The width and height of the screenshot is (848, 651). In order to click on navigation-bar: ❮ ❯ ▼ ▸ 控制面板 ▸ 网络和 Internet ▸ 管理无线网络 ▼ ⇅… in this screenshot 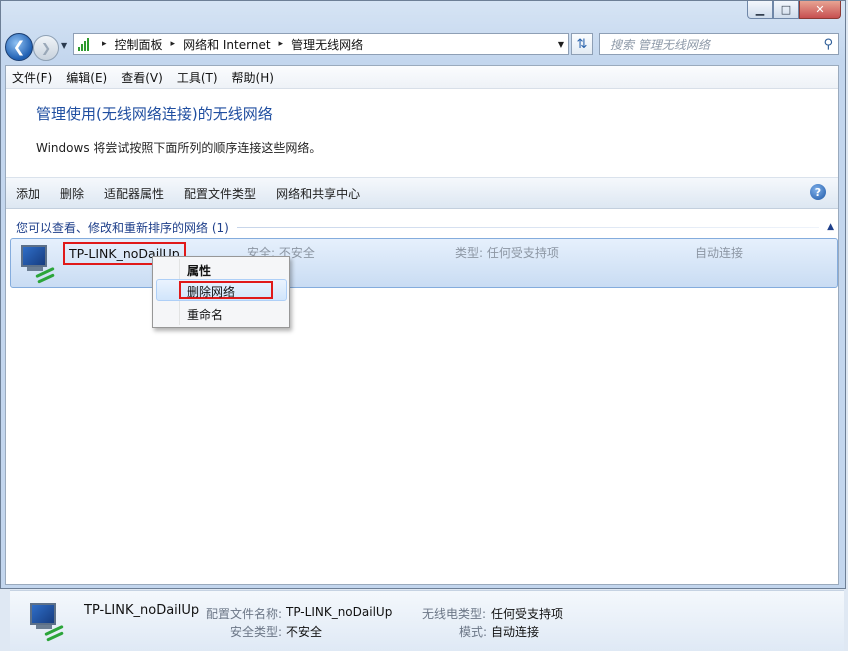, I will do `click(422, 46)`.